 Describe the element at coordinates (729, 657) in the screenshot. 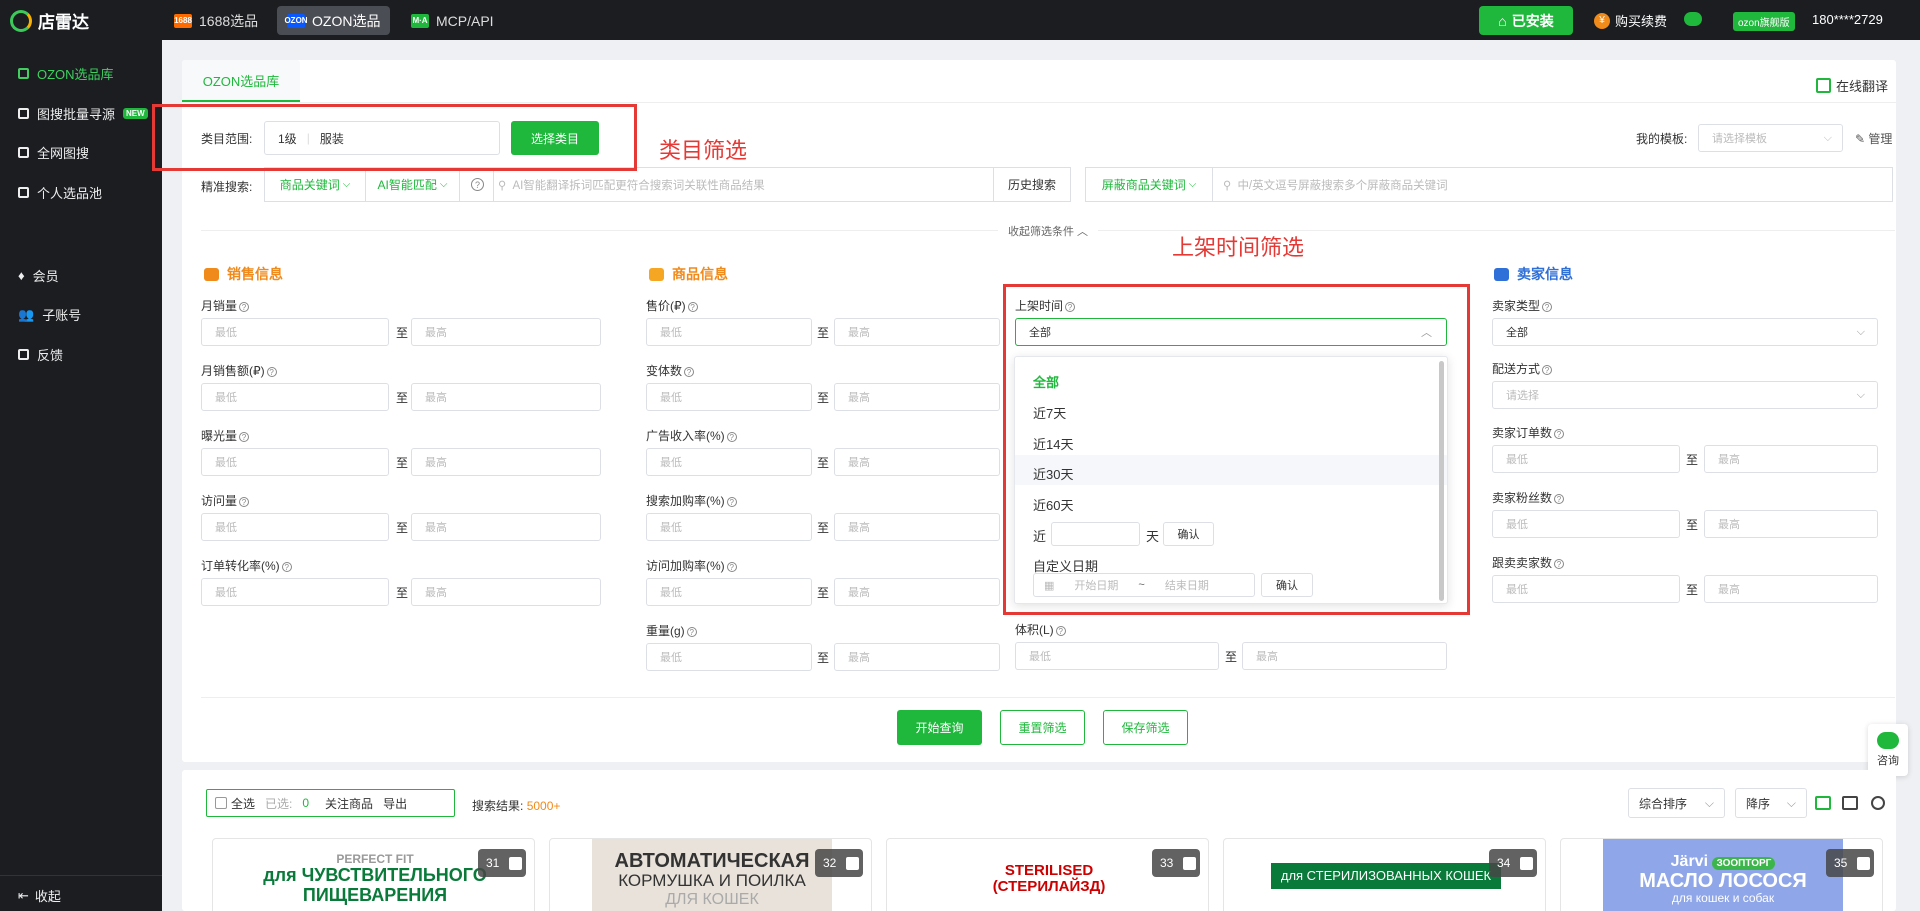

I see `weight-min: 最低` at that location.